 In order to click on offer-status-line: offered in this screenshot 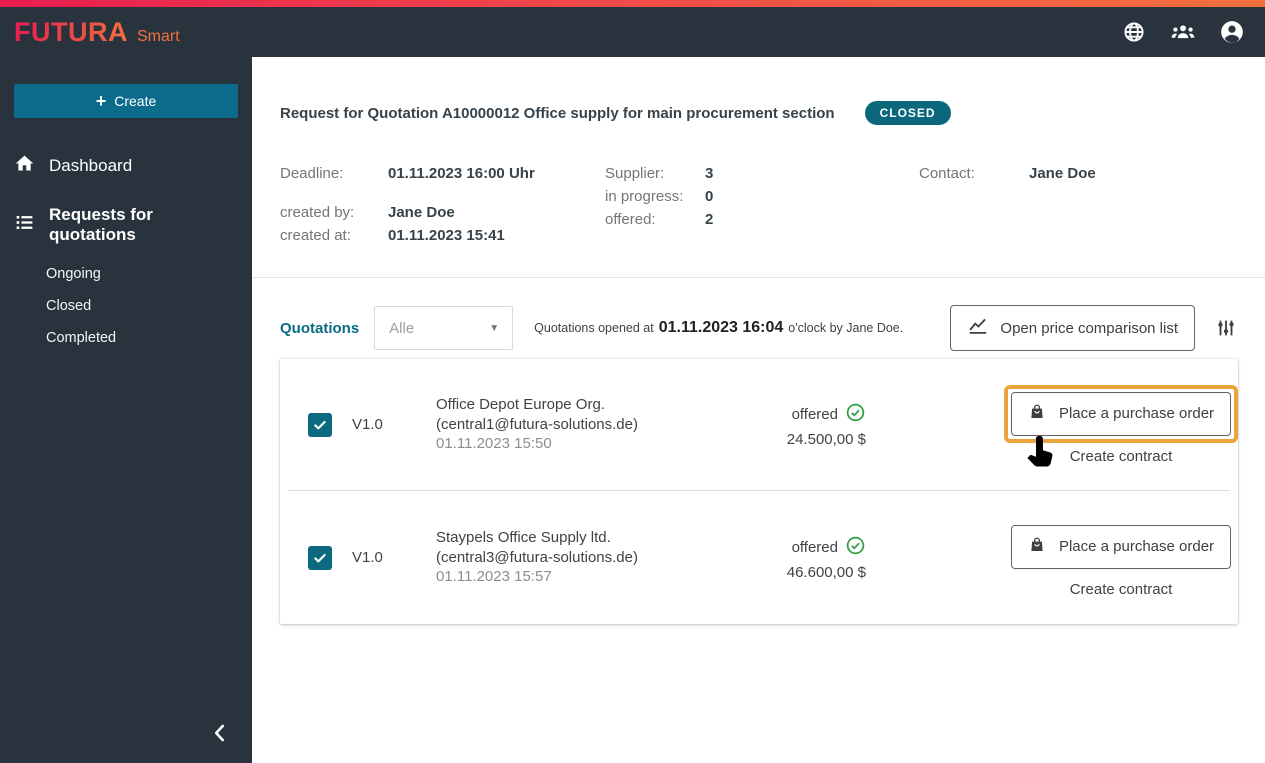, I will do `click(829, 415)`.